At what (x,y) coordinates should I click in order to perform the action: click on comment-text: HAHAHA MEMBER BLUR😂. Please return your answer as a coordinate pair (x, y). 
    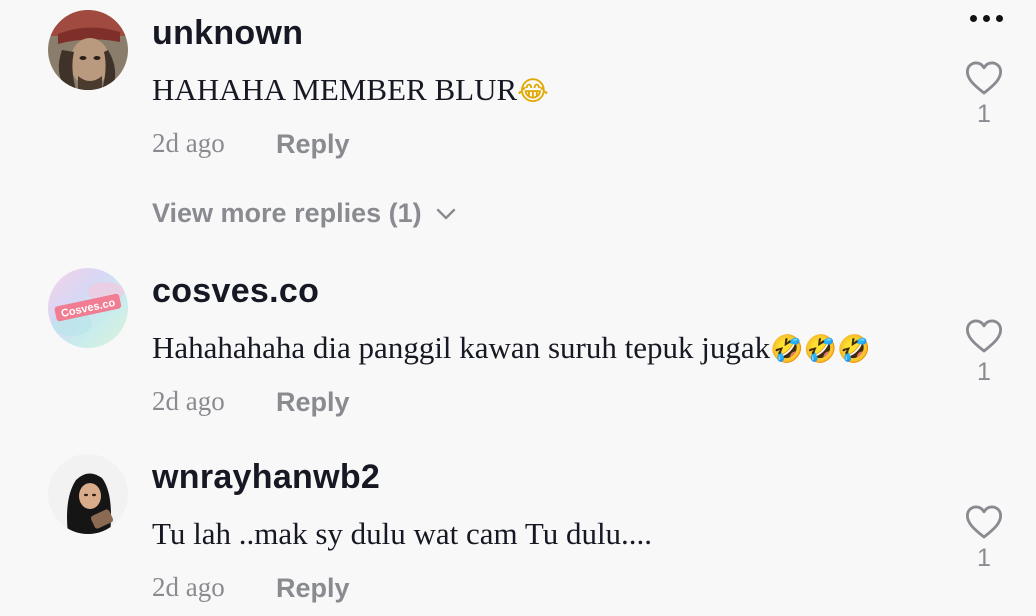
    Looking at the image, I should click on (350, 90).